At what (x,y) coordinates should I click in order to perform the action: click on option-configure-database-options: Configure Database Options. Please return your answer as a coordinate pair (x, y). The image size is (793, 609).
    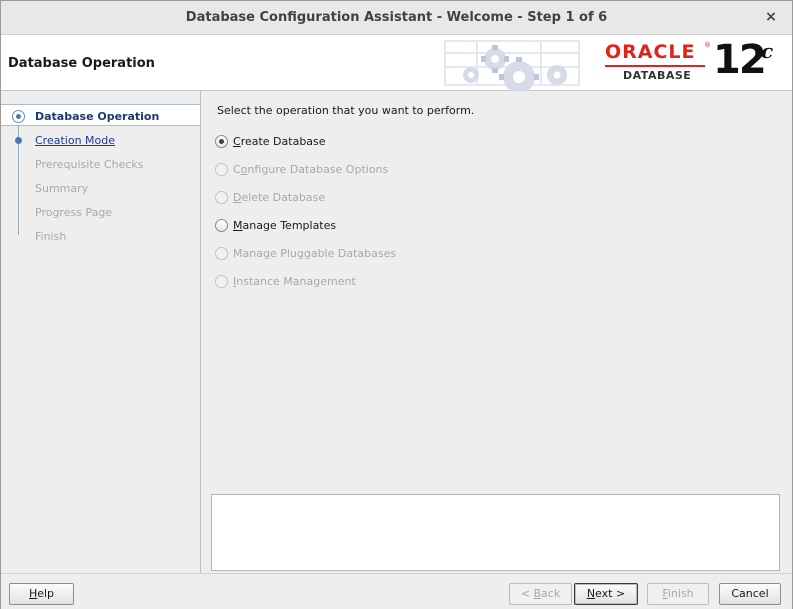
    Looking at the image, I should click on (365, 170).